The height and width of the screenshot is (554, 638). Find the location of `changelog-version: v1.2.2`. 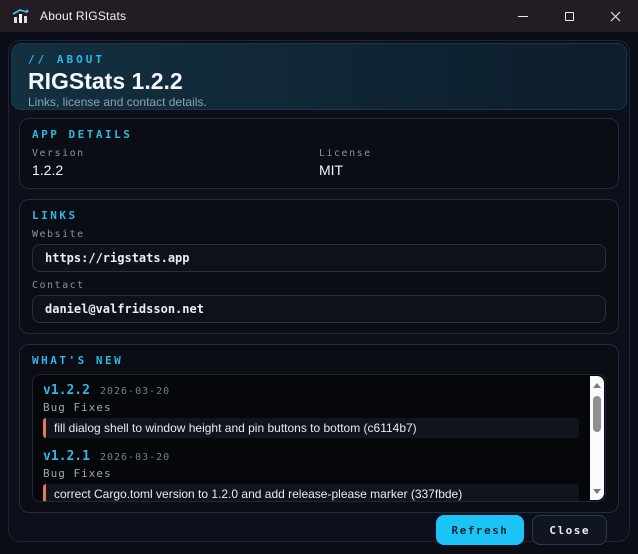

changelog-version: v1.2.2 is located at coordinates (66, 391).